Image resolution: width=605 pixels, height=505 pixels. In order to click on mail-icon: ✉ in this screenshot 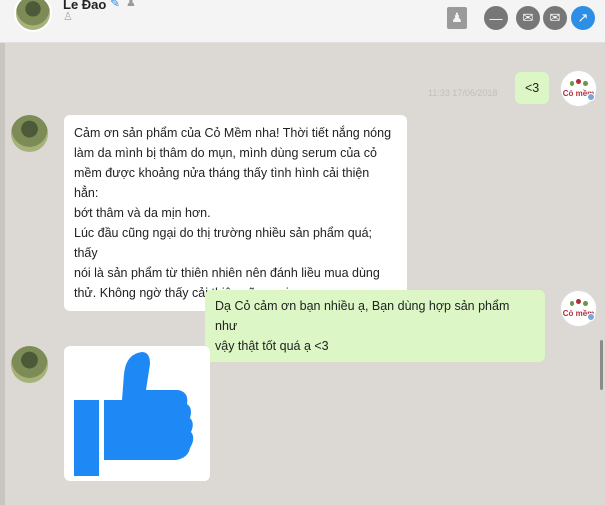, I will do `click(528, 18)`.